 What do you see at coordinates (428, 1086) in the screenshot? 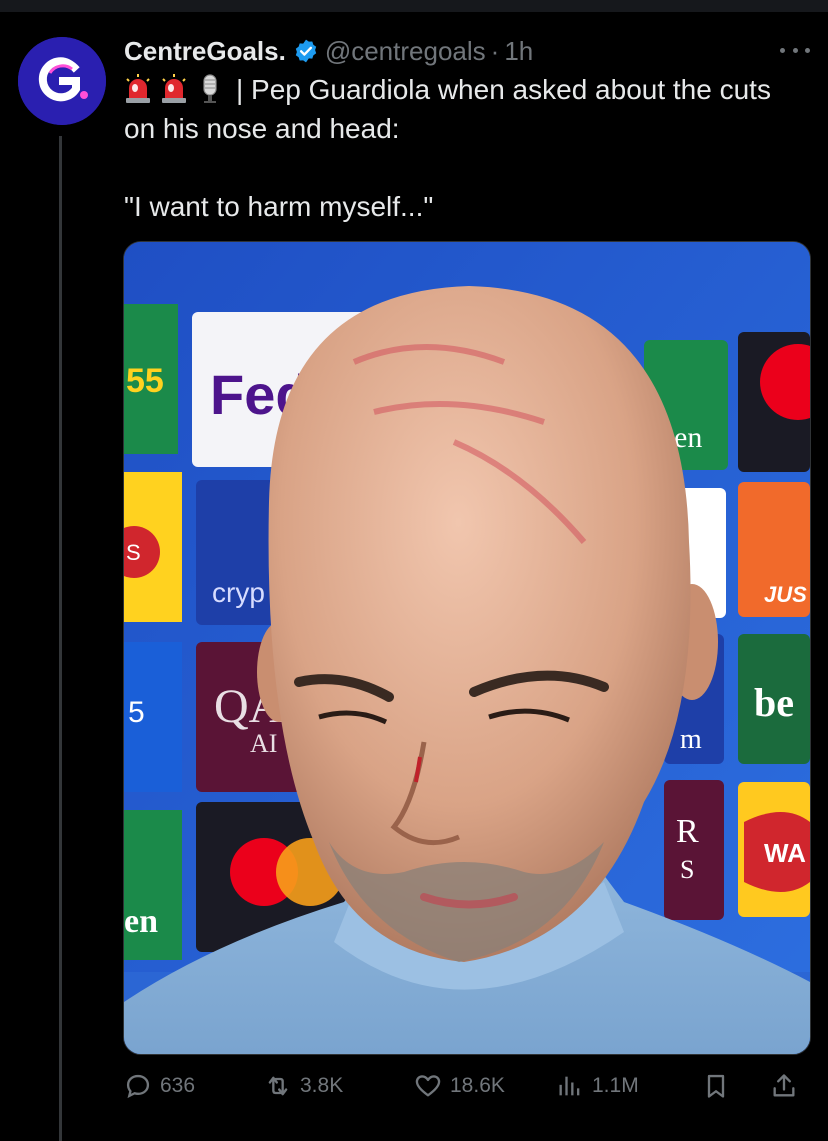
I see `heart-icon` at bounding box center [428, 1086].